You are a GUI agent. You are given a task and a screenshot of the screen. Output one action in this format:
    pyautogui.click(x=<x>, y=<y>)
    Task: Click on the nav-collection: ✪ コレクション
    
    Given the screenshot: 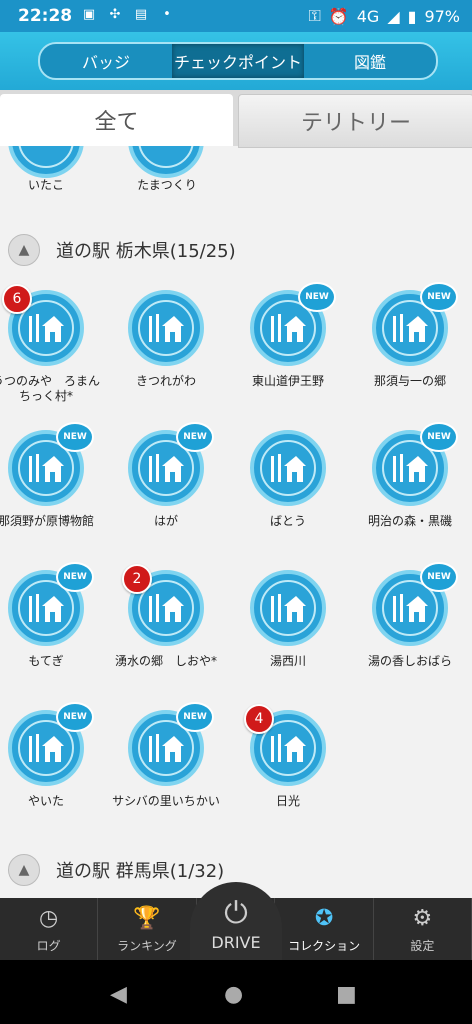 What is the action you would take?
    pyautogui.click(x=324, y=929)
    